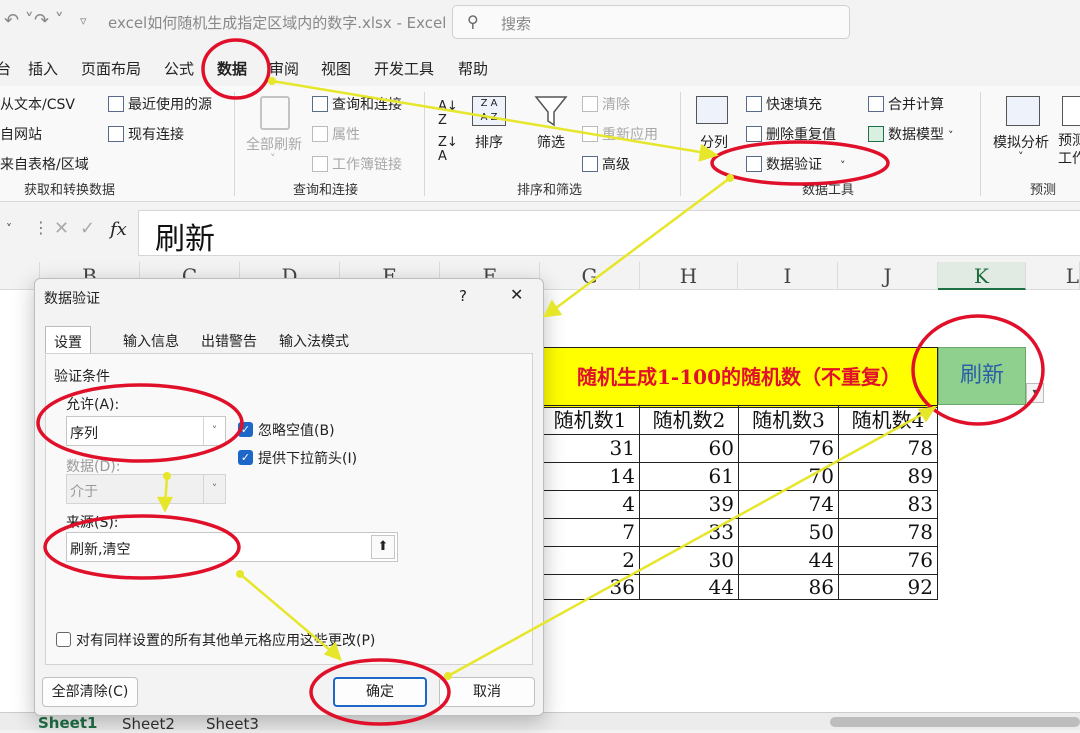 The image size is (1080, 733). Describe the element at coordinates (49, 20) in the screenshot. I see `redo-icon: ↷ ˅` at that location.